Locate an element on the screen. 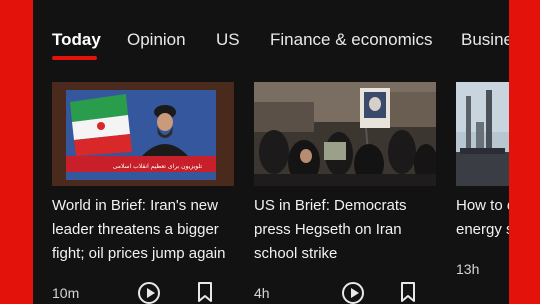 This screenshot has width=540, height=304. tab-finance-economics: Finance & economics is located at coordinates (351, 40).